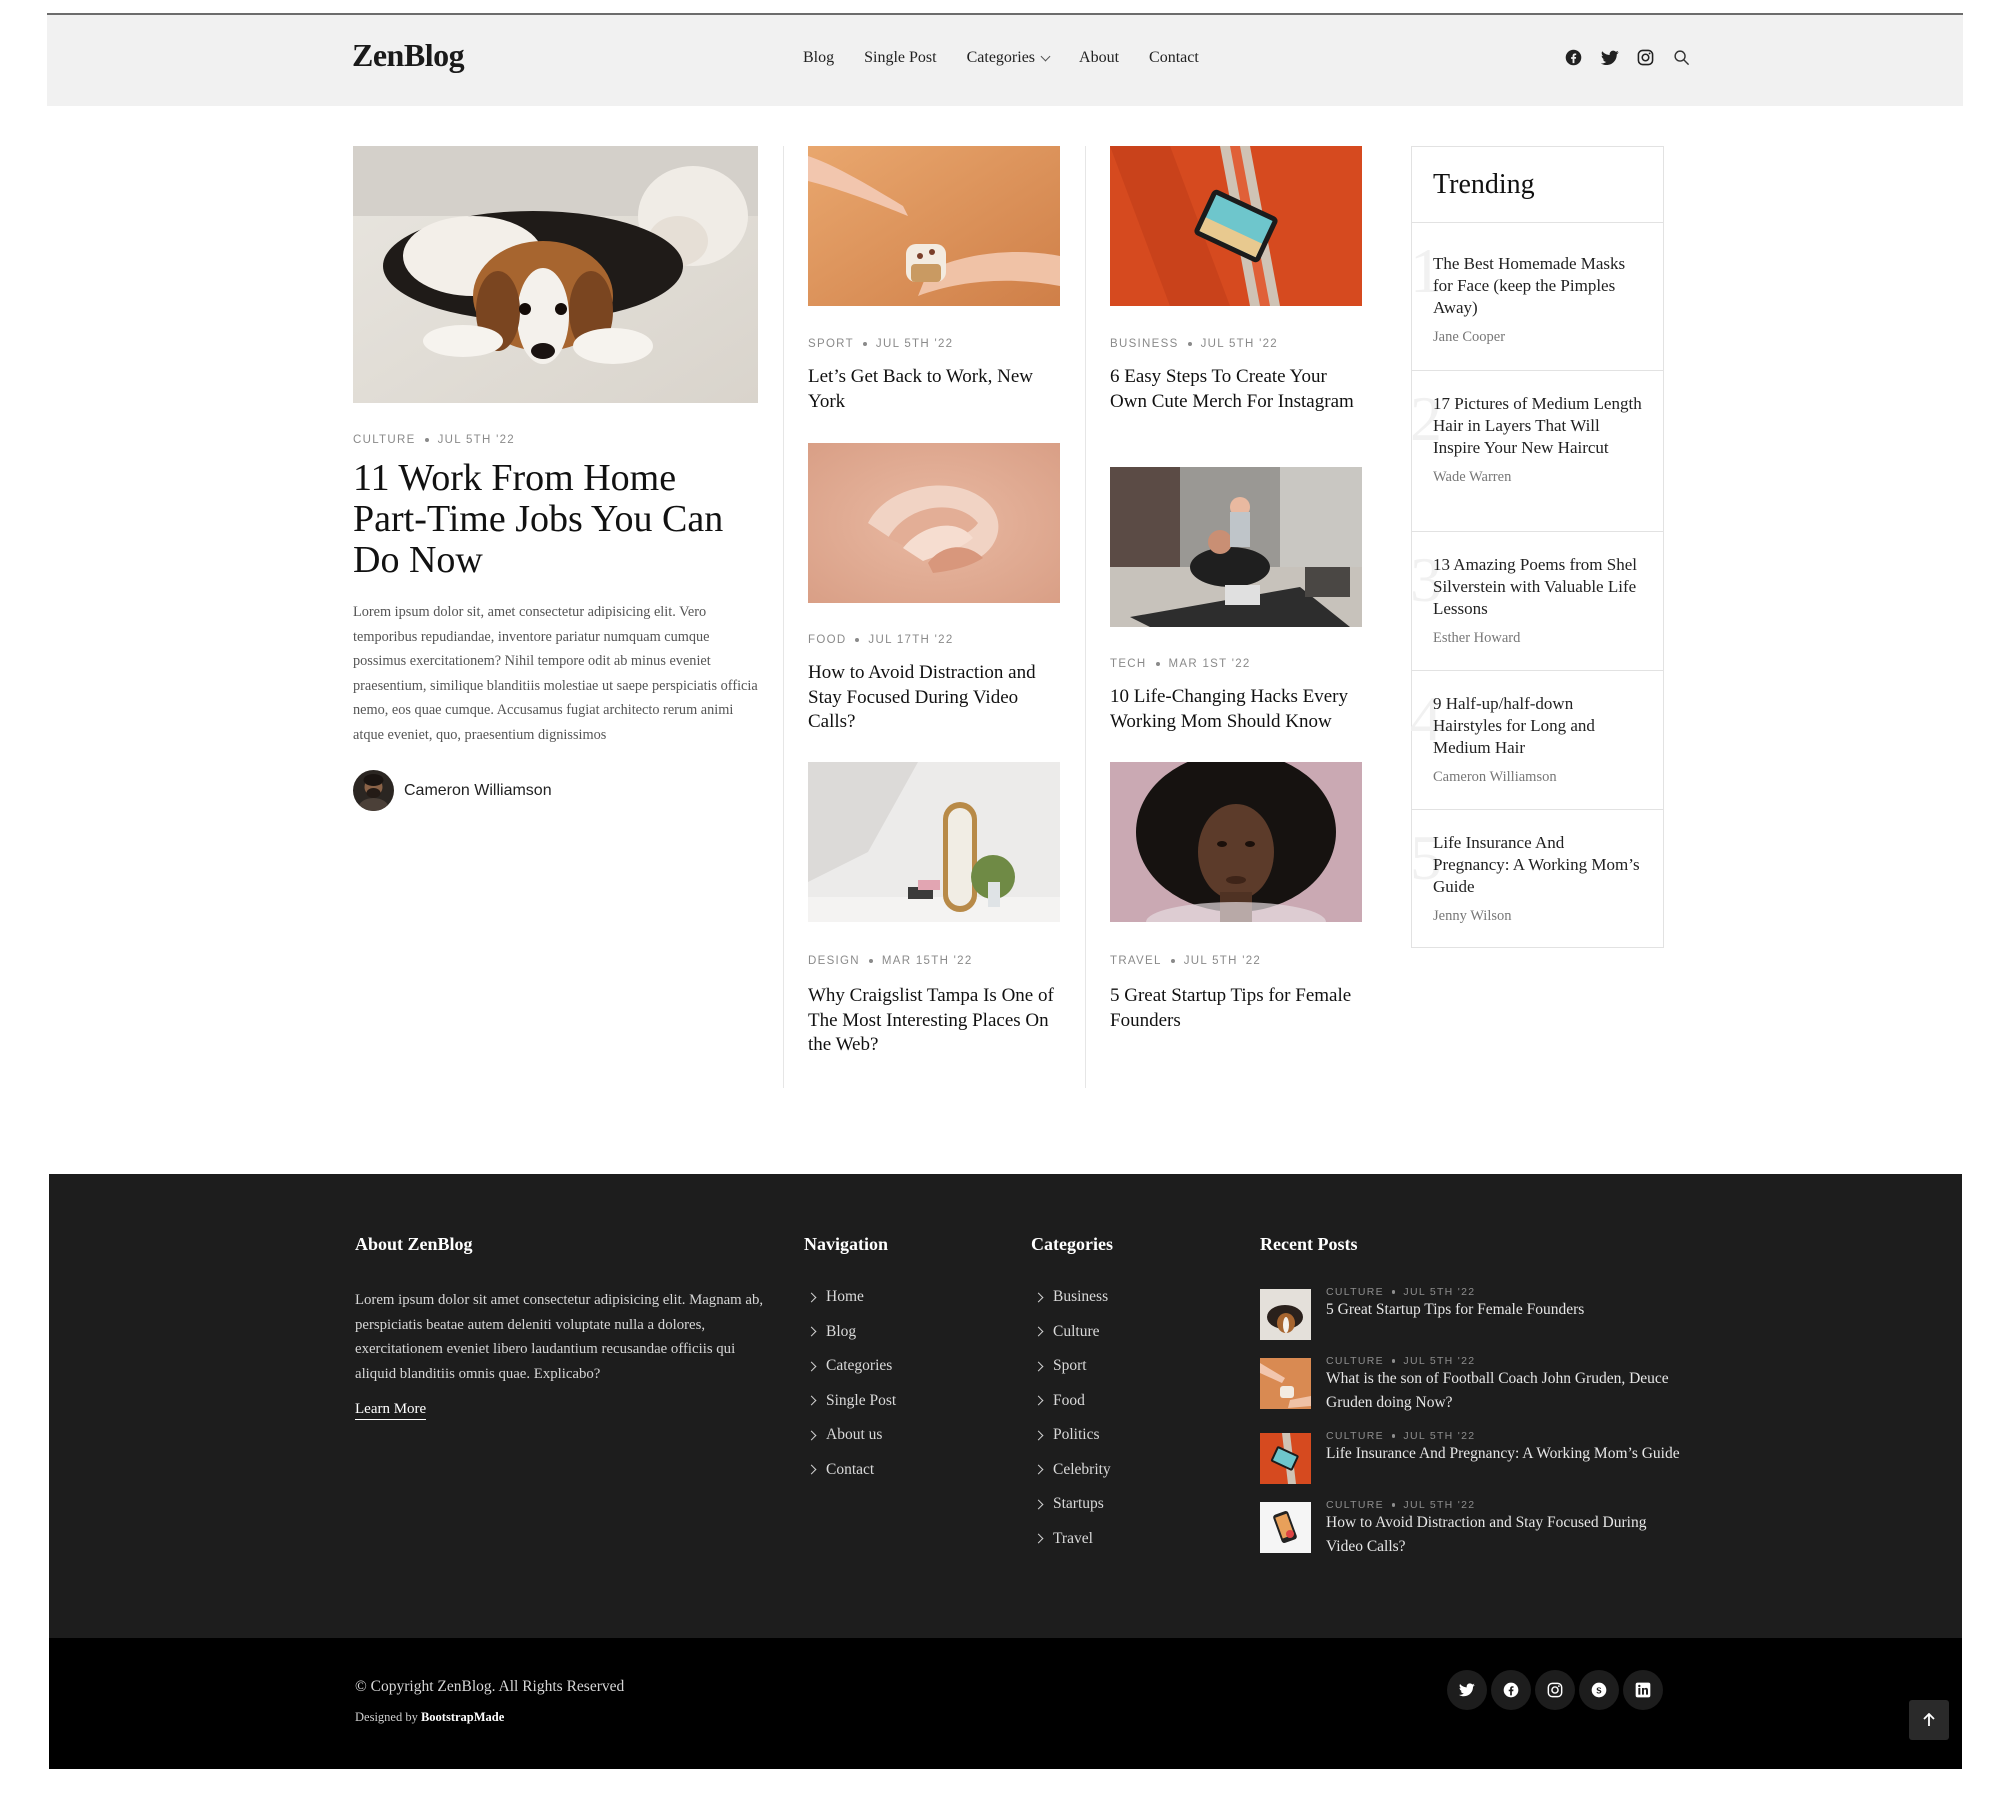 Image resolution: width=2000 pixels, height=1800 pixels. Describe the element at coordinates (1455, 1310) in the screenshot. I see `recent-post-title: 5 Great Startup Tips for Female Founders` at that location.